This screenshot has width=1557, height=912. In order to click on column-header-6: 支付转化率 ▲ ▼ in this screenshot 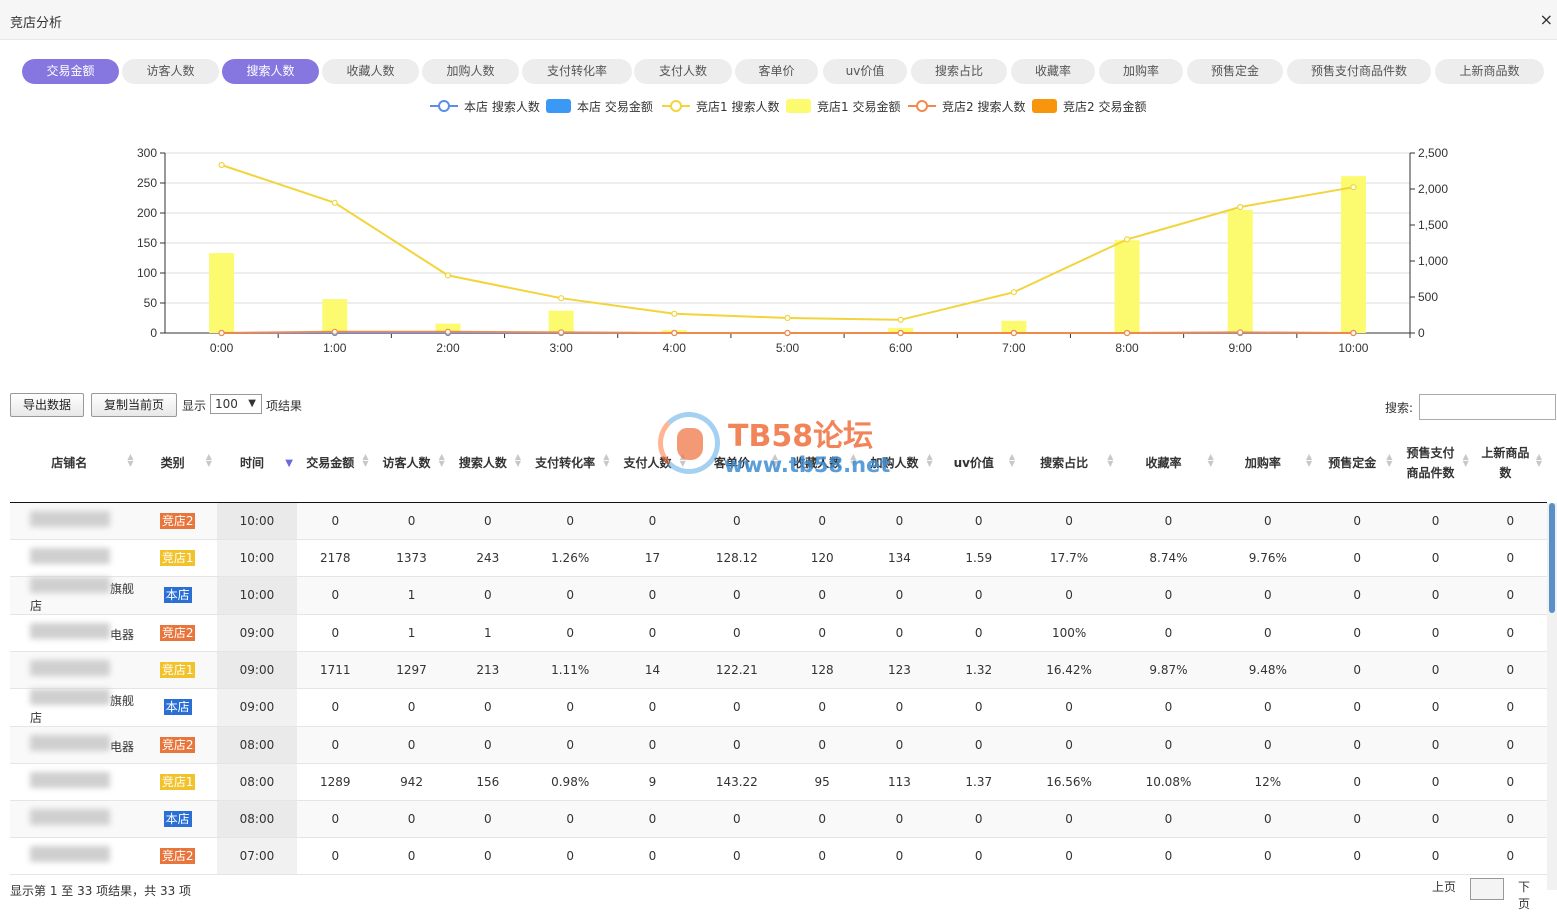, I will do `click(570, 464)`.